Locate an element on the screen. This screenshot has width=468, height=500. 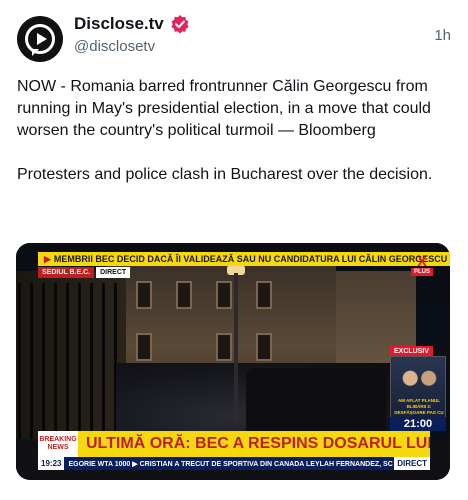
play-bubble-icon is located at coordinates (40, 39).